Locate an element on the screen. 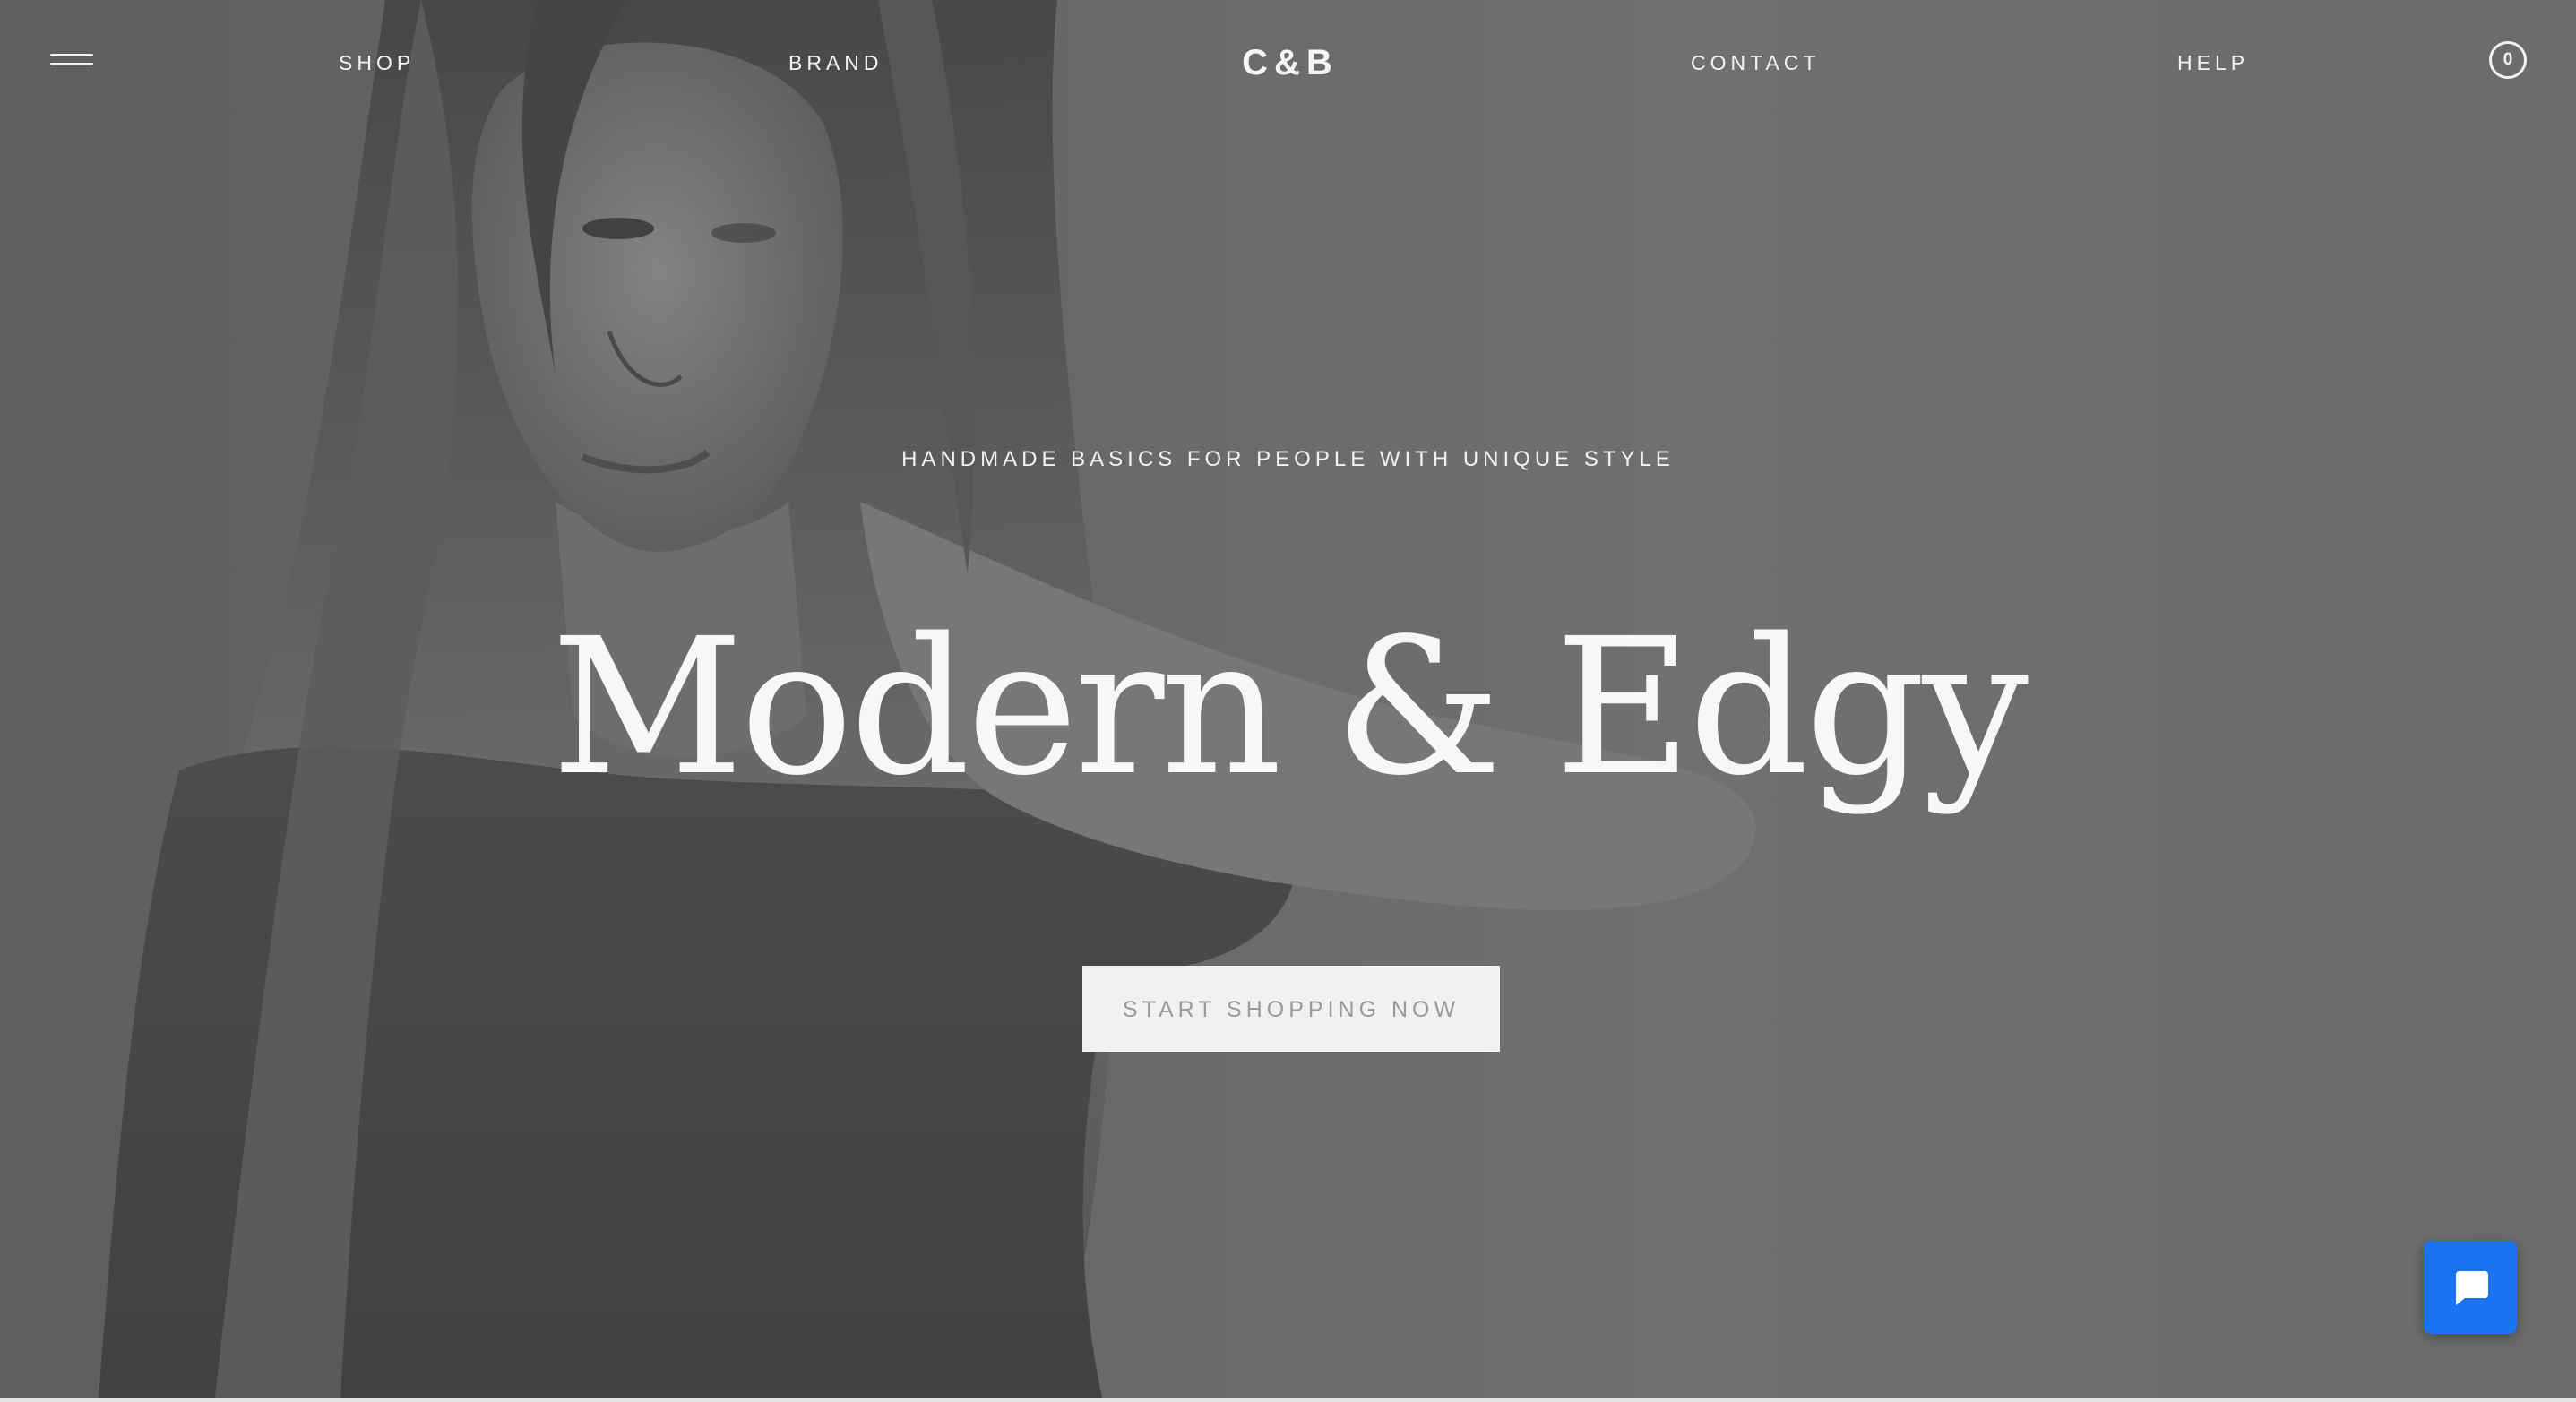 The width and height of the screenshot is (2576, 1402). chat-bubble-icon is located at coordinates (2472, 1288).